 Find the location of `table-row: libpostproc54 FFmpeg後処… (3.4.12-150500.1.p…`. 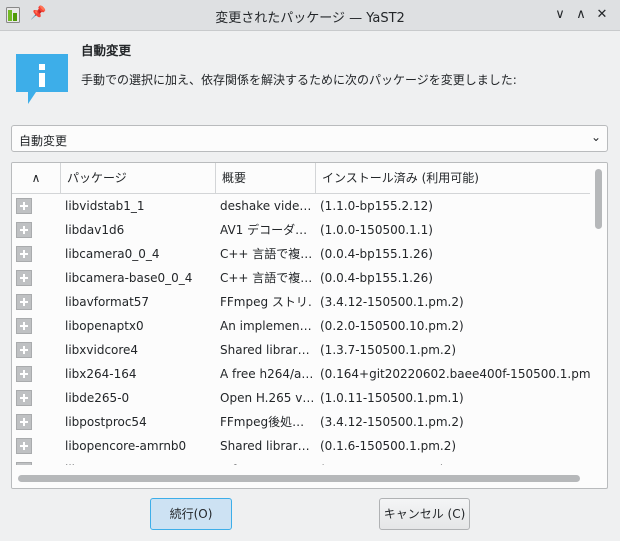

table-row: libpostproc54 FFmpeg後処… (3.4.12-150500.1.p… is located at coordinates (301, 422).